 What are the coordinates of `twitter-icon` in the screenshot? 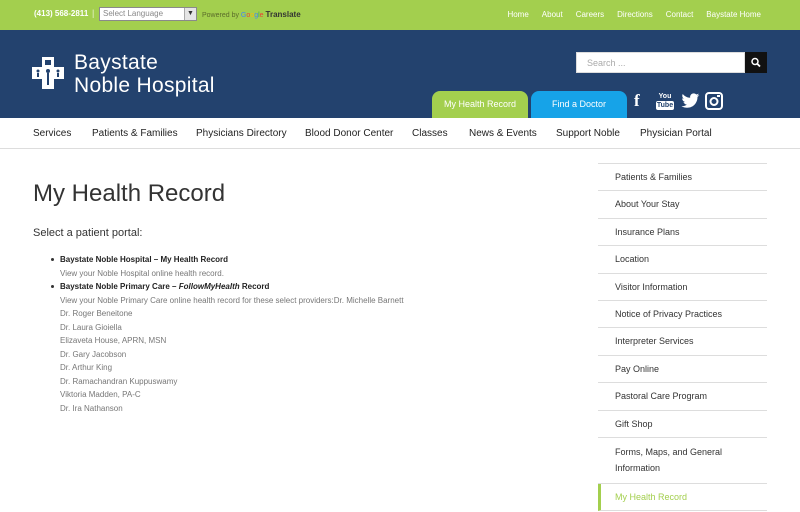 It's located at (690, 101).